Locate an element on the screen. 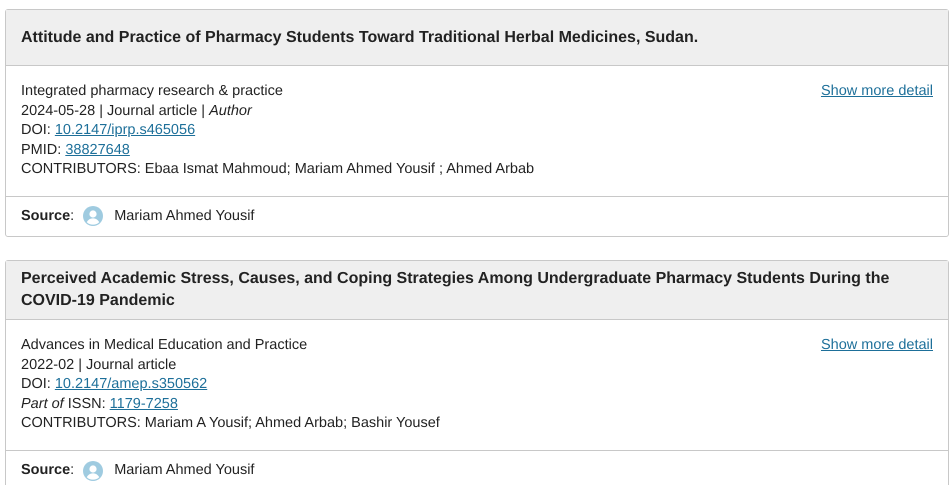 This screenshot has height=485, width=950. journal-name: Advances in Medical Education and Practice is located at coordinates (164, 346).